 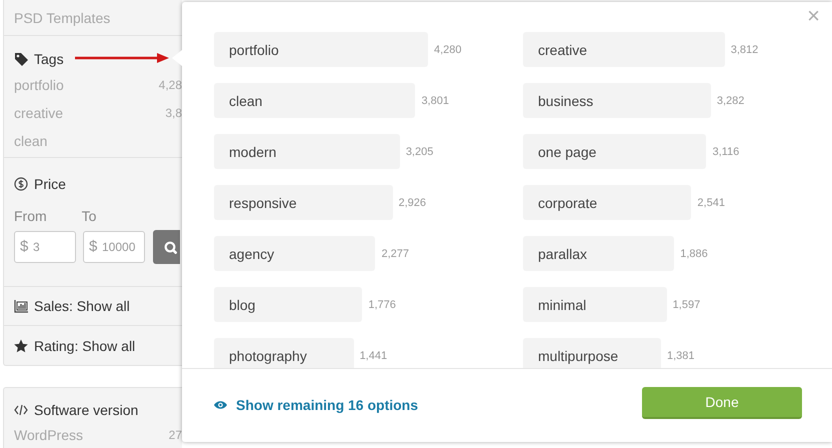 I want to click on code-icon, so click(x=21, y=410).